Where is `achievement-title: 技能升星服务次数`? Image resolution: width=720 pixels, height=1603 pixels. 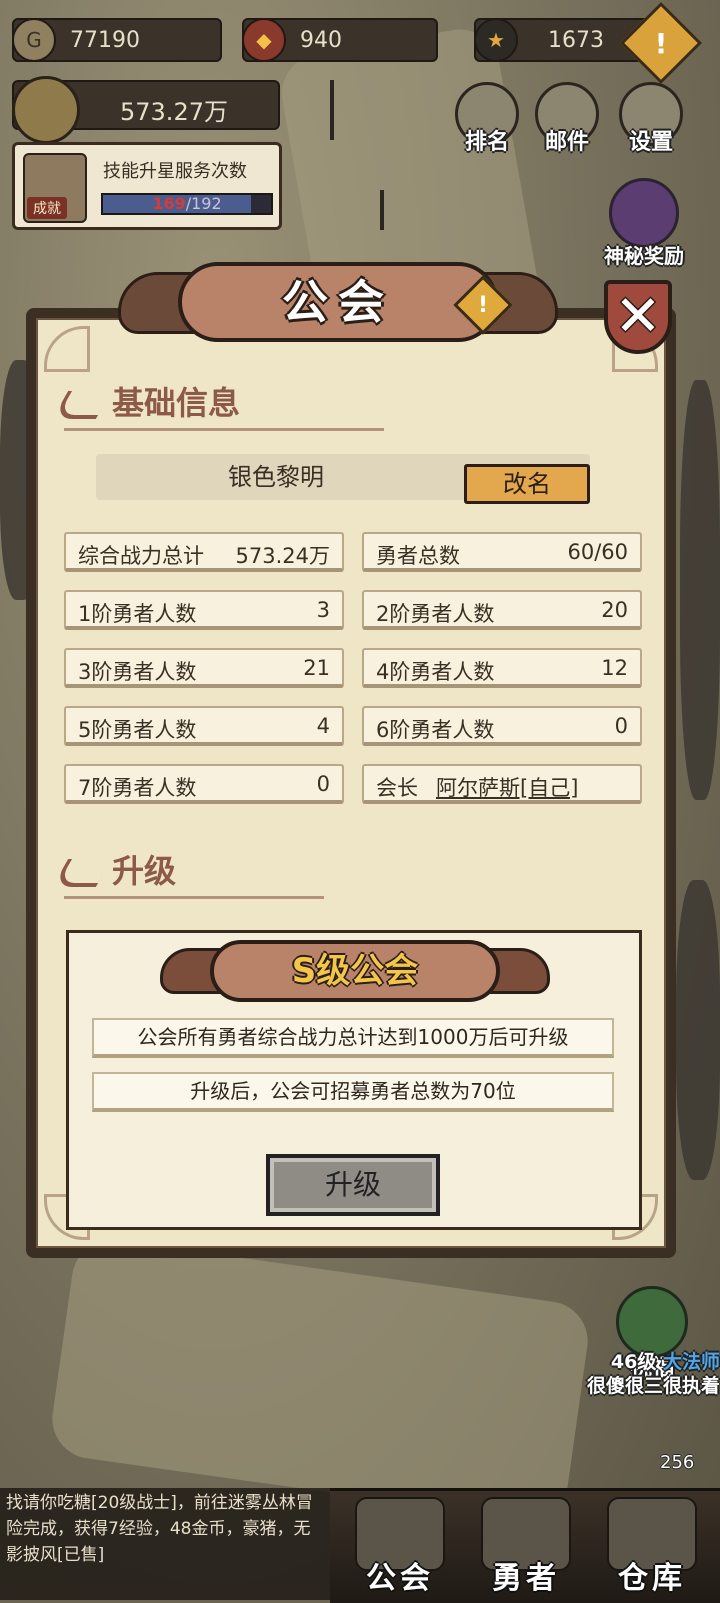 achievement-title: 技能升星服务次数 is located at coordinates (175, 171).